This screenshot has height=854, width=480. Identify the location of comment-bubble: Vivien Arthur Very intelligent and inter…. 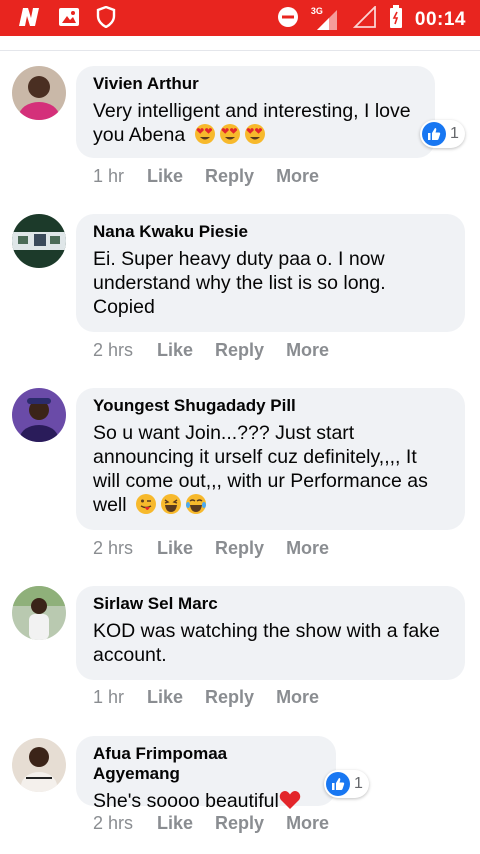
(255, 112).